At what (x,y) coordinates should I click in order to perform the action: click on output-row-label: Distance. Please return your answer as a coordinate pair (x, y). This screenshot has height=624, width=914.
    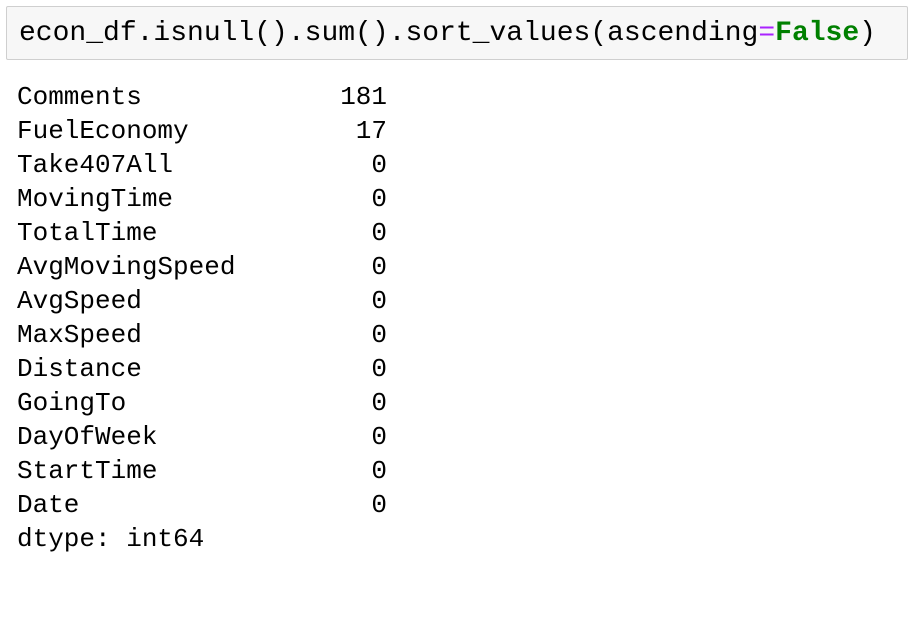
    Looking at the image, I should click on (79, 369).